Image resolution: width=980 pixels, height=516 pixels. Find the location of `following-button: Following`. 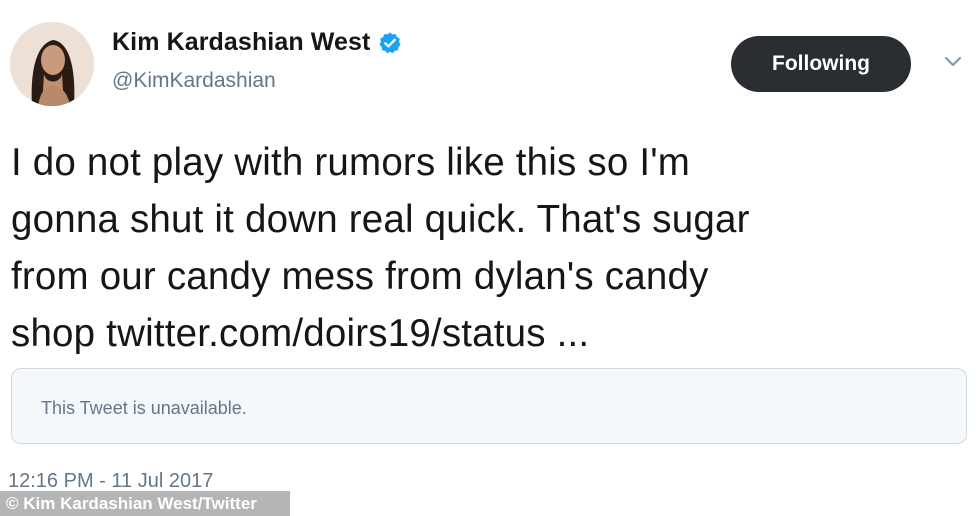

following-button: Following is located at coordinates (821, 64).